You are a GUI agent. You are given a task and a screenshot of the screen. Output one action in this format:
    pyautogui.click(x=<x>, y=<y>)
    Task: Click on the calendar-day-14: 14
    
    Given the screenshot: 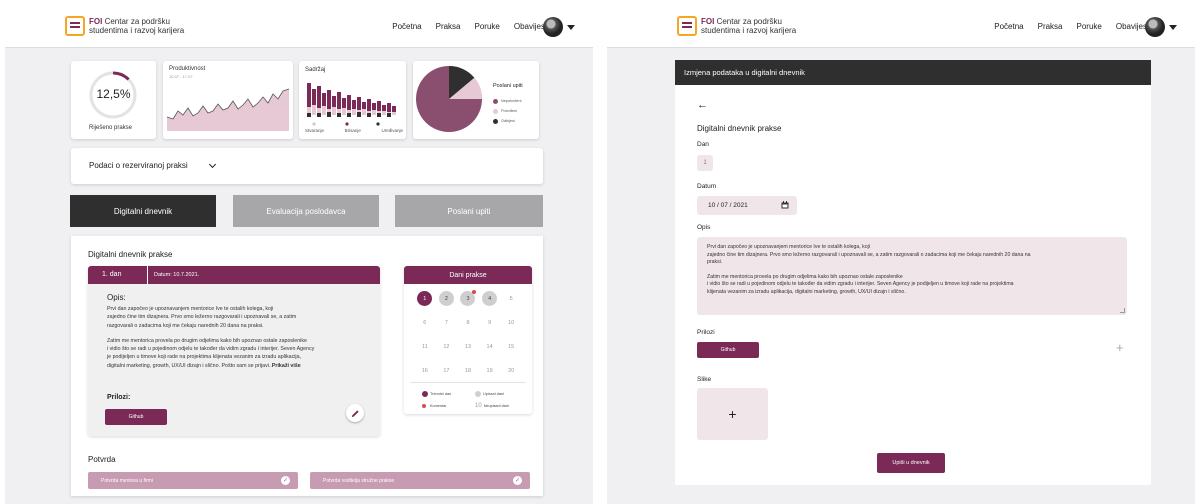 What is the action you would take?
    pyautogui.click(x=489, y=346)
    